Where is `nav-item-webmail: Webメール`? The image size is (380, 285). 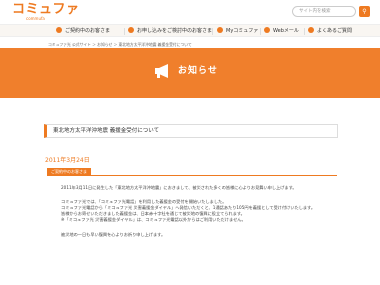 nav-item-webmail: Webメール is located at coordinates (281, 31).